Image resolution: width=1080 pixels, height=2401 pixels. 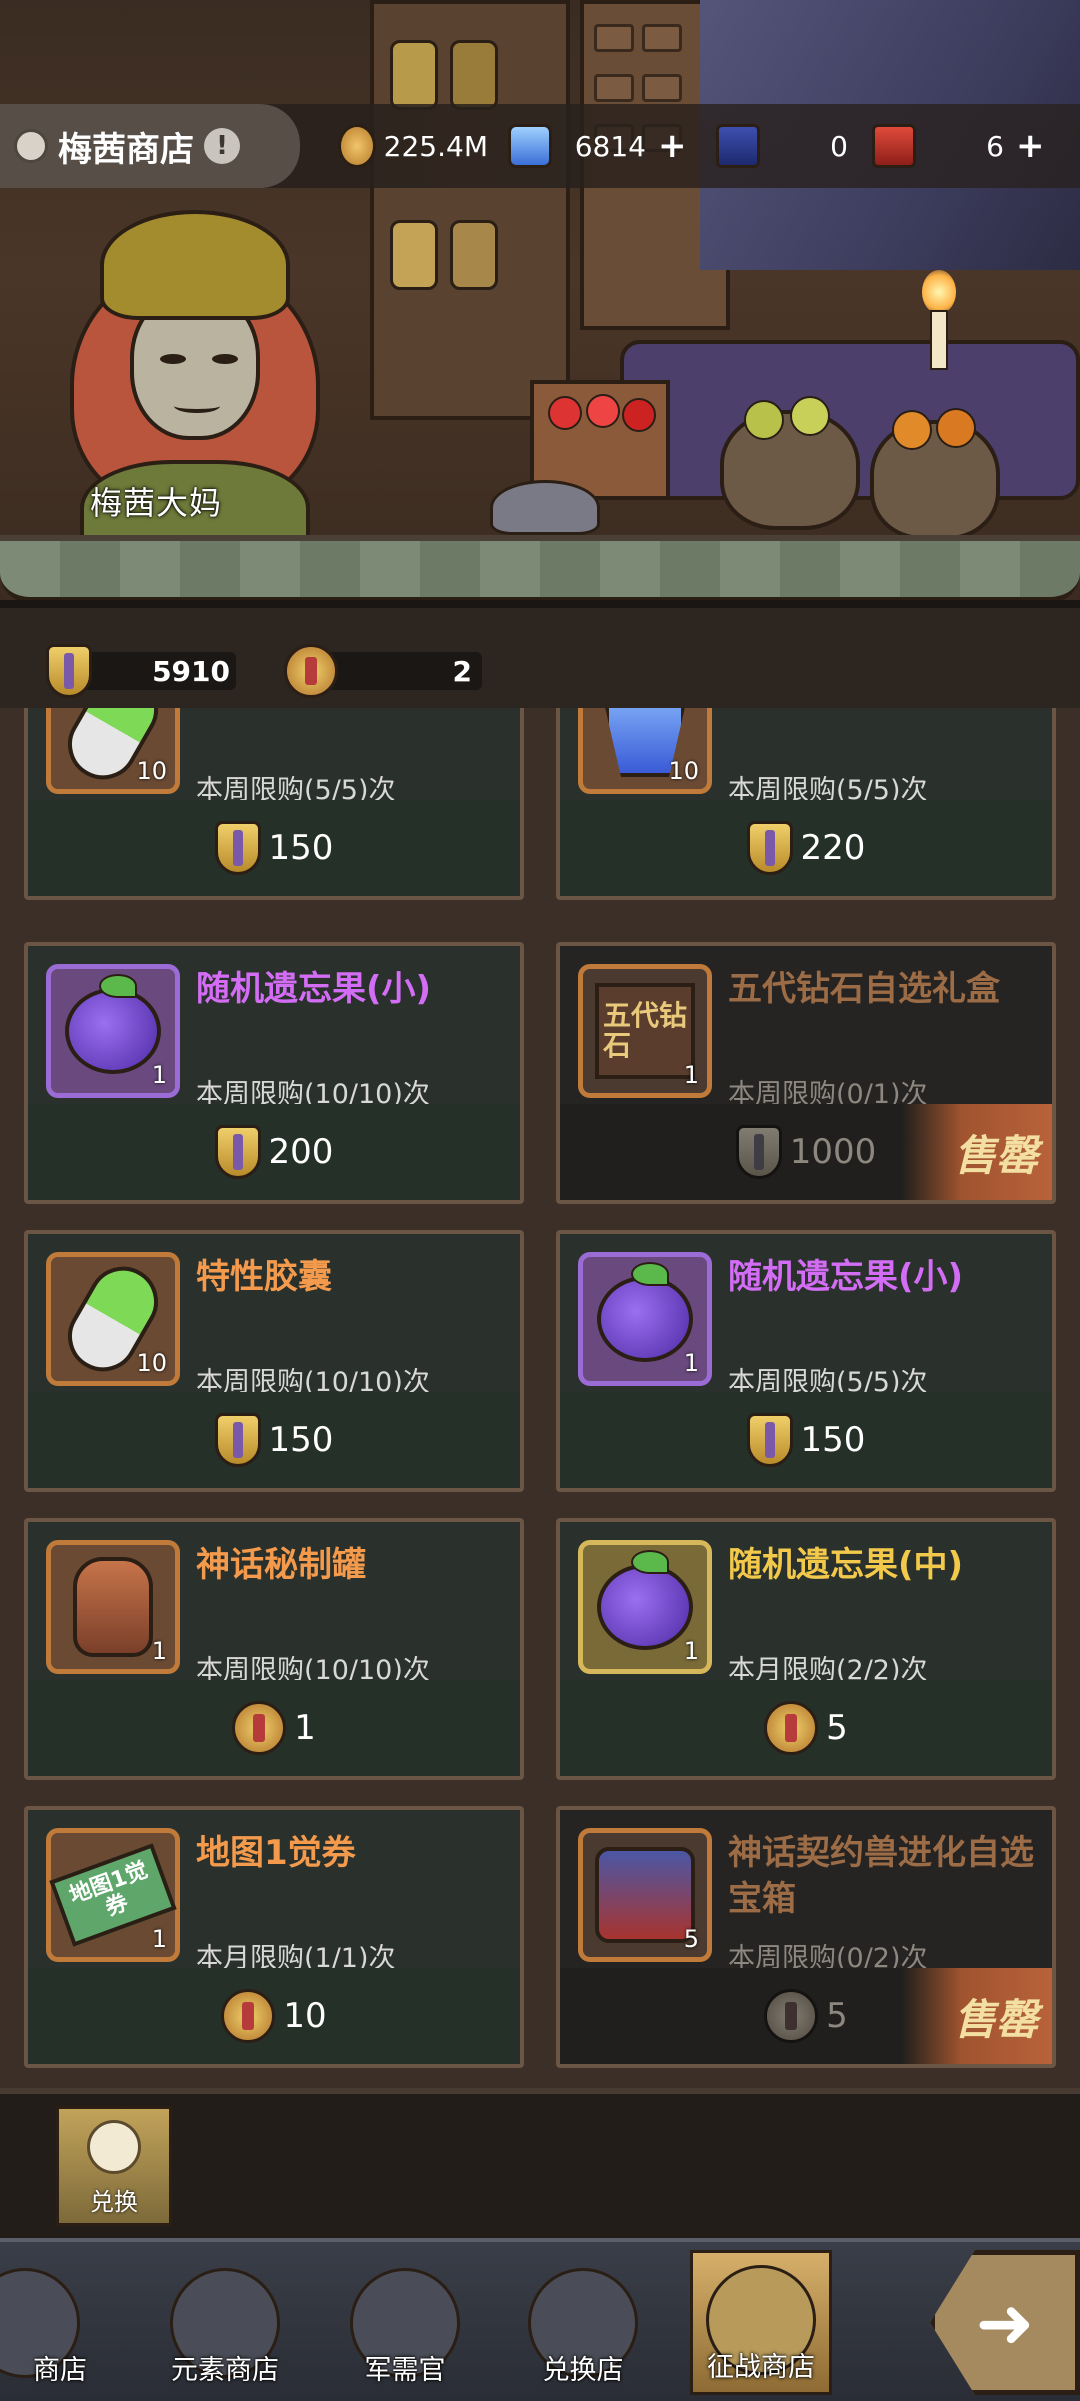 I want to click on nav-tab-quartermaster: 军需官, so click(x=405, y=2322).